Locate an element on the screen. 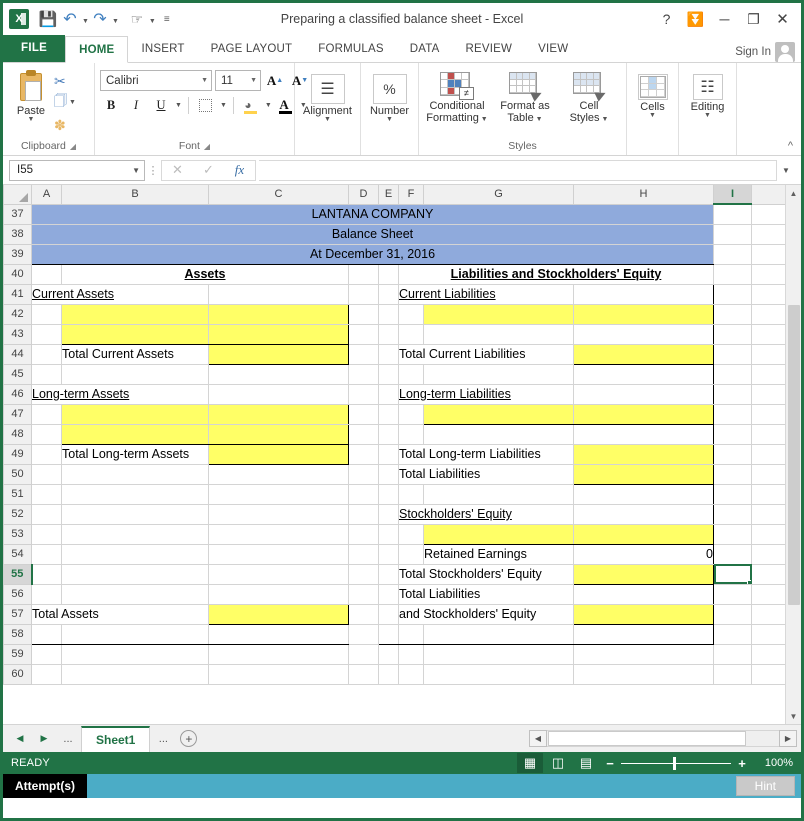 This screenshot has width=804, height=821. cell-J58 is located at coordinates (770, 634).